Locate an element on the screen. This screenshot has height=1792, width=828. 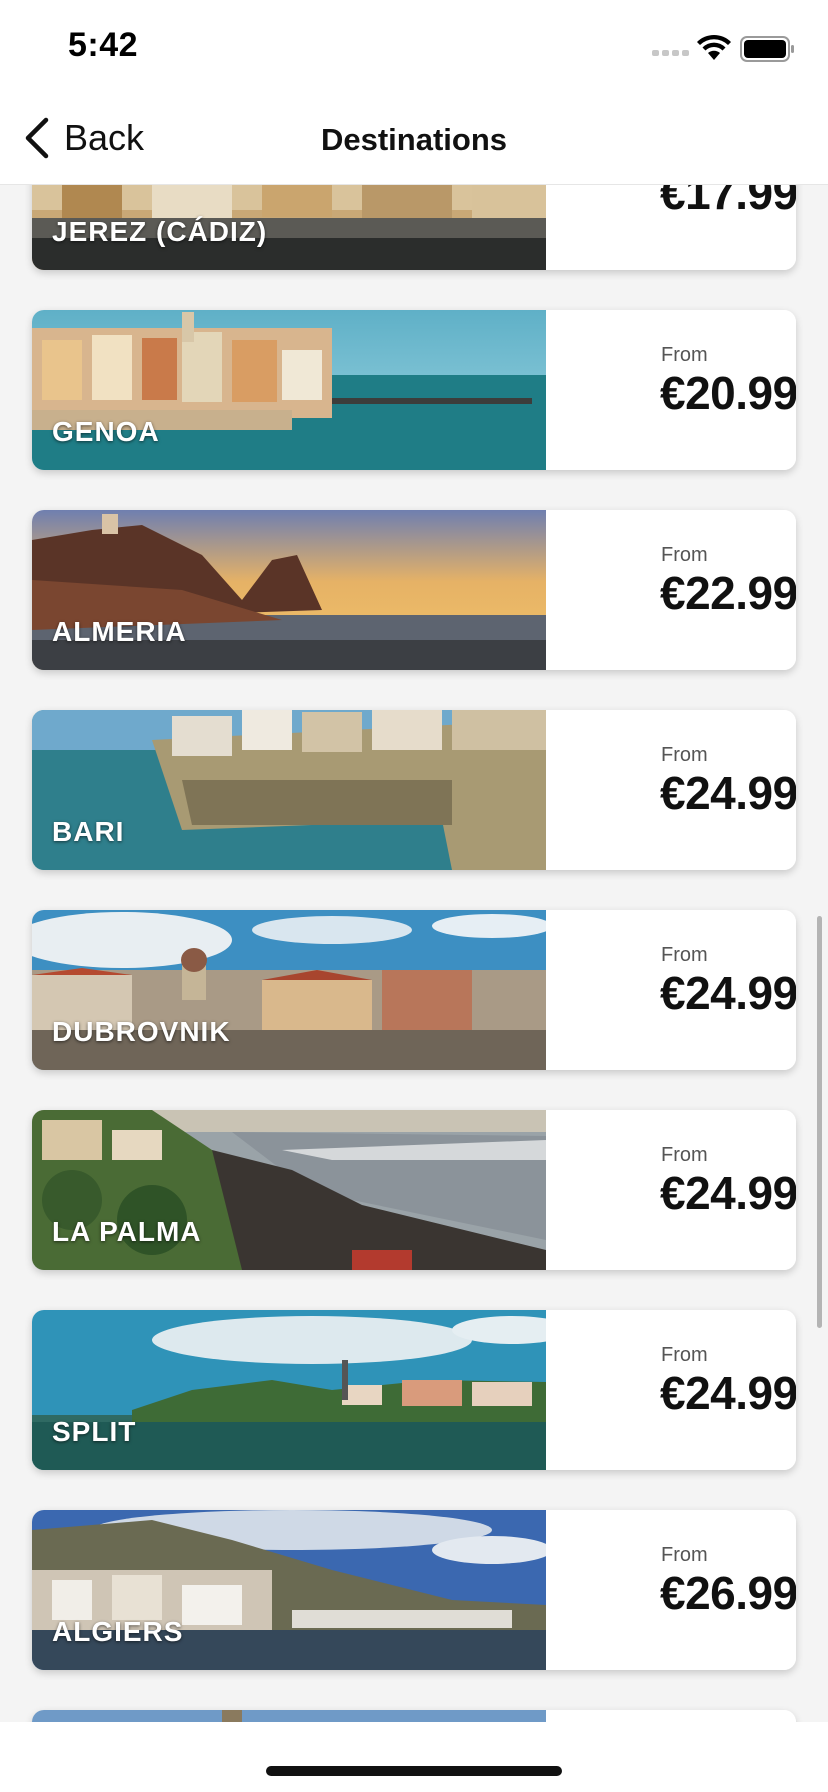
destination-card-split: SPLIT From €24.99 is located at coordinates (414, 1390).